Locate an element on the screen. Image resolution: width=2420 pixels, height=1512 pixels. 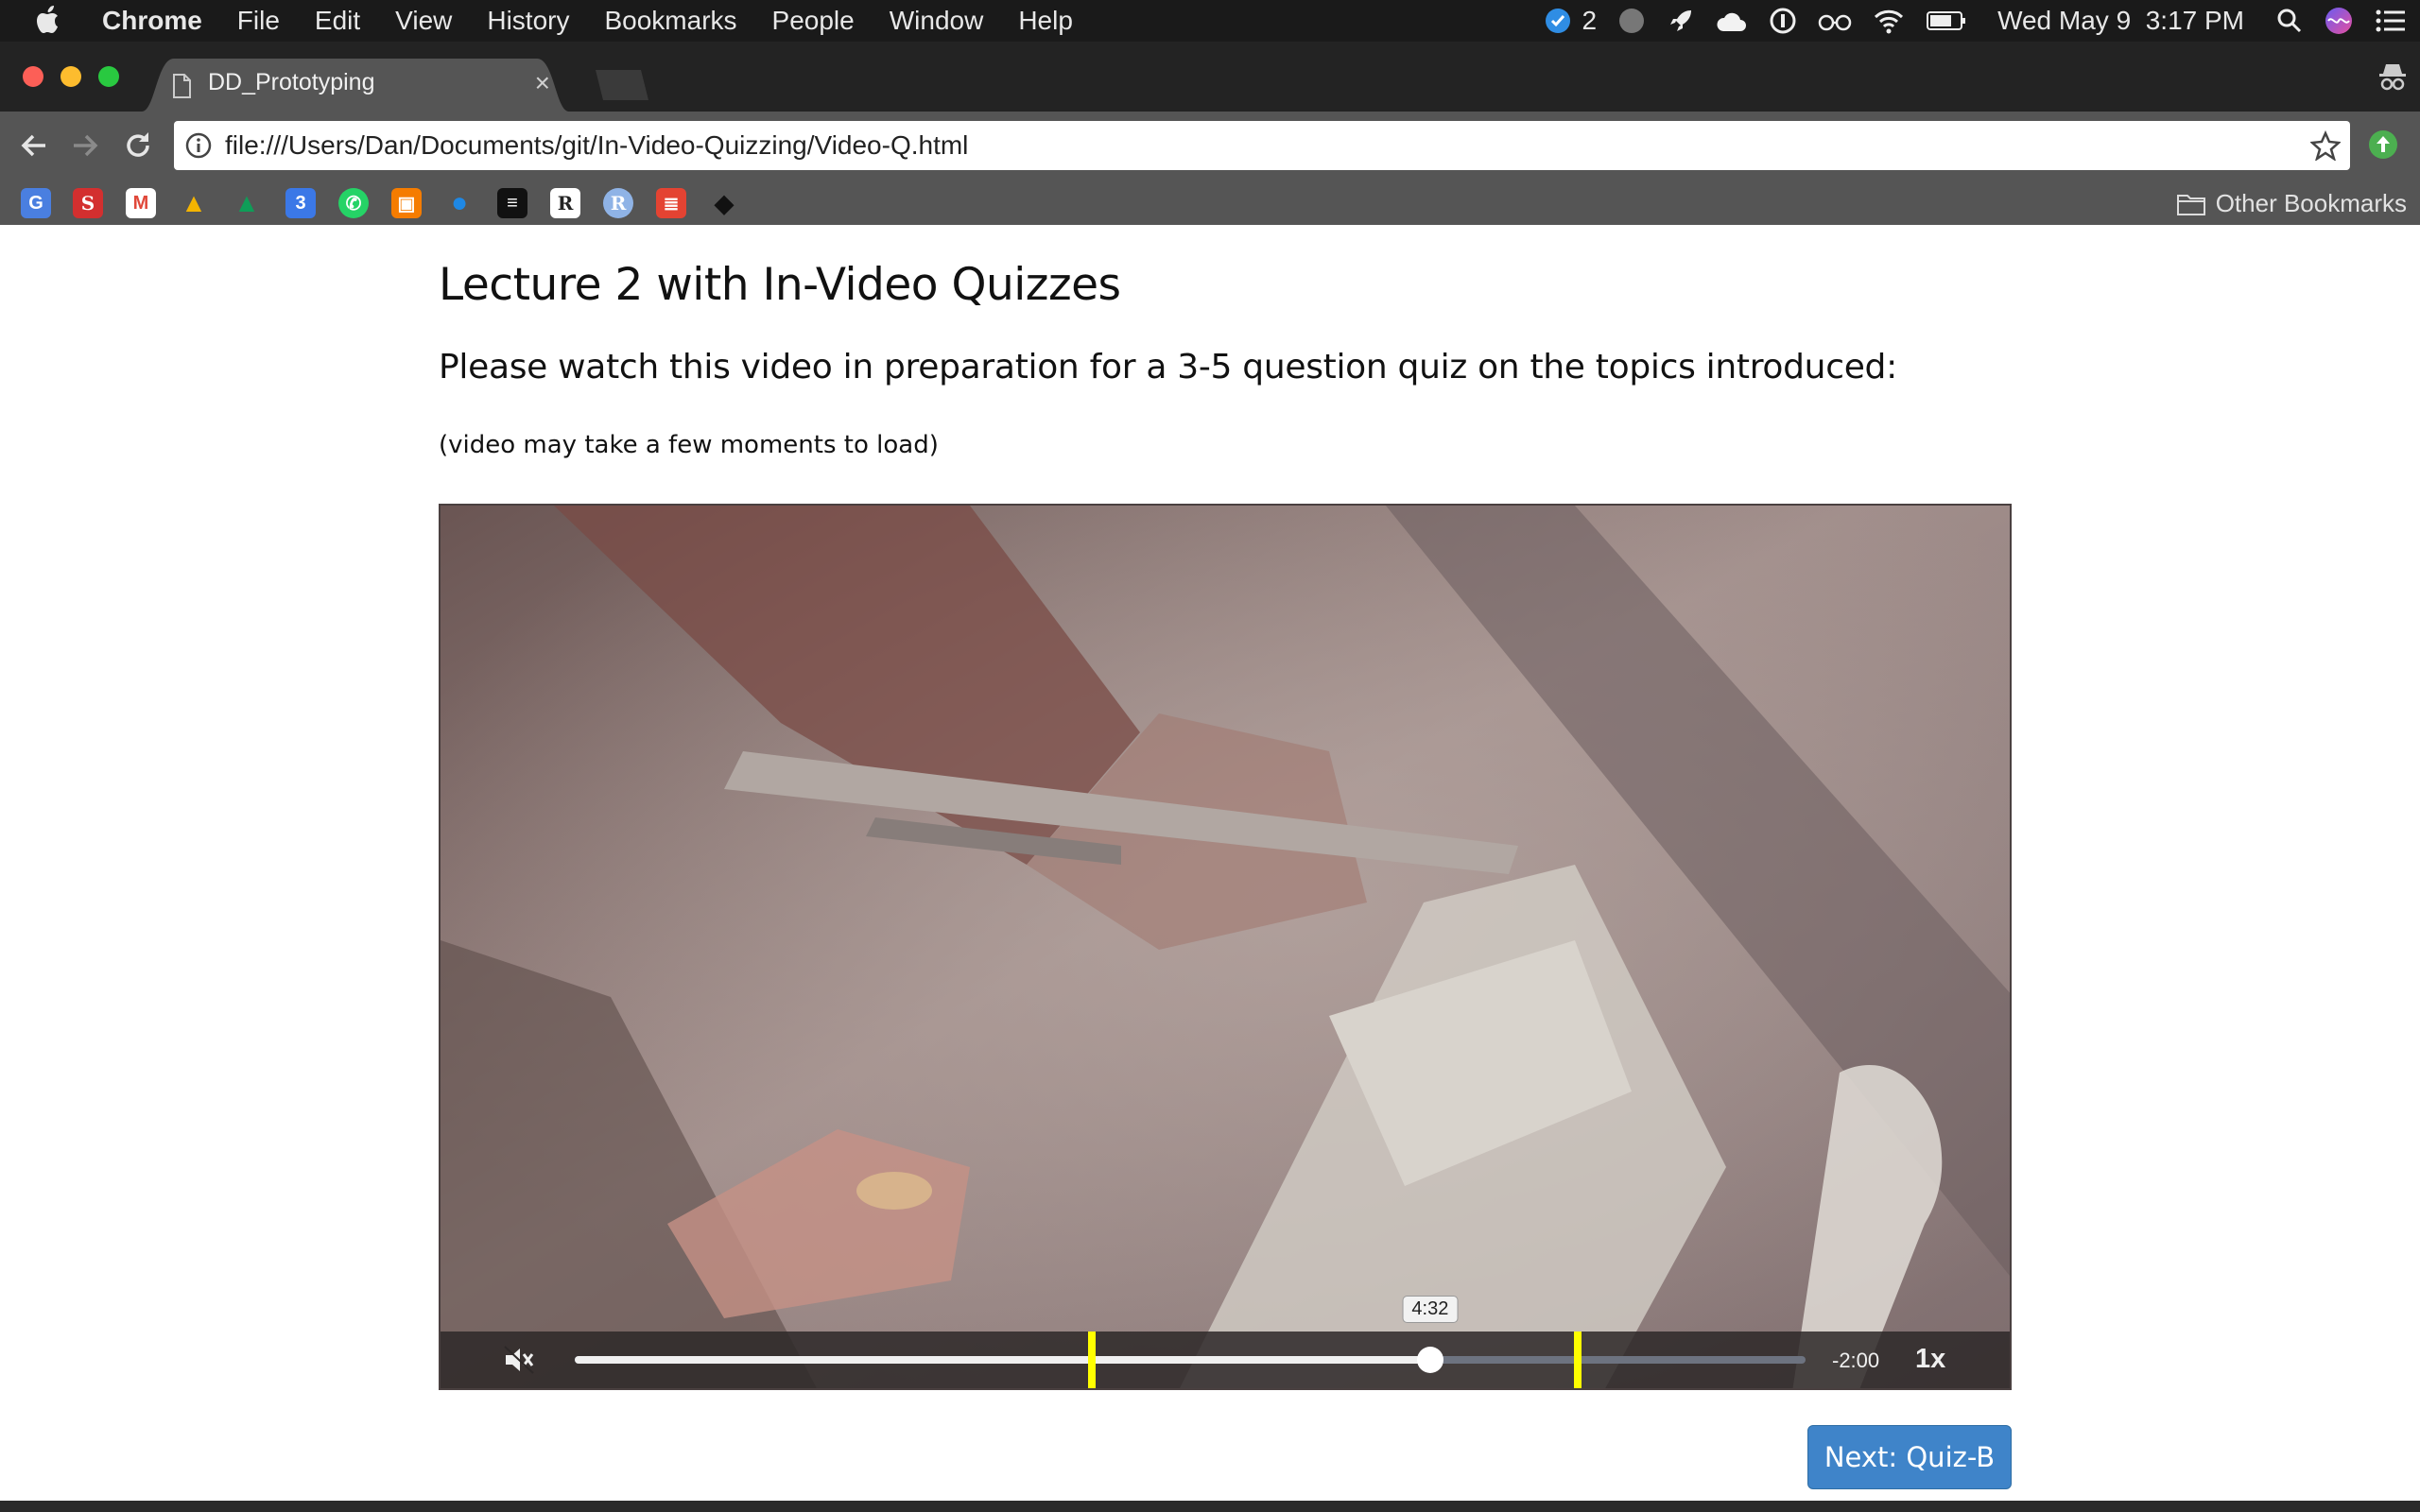
wifi-icon is located at coordinates (1889, 21).